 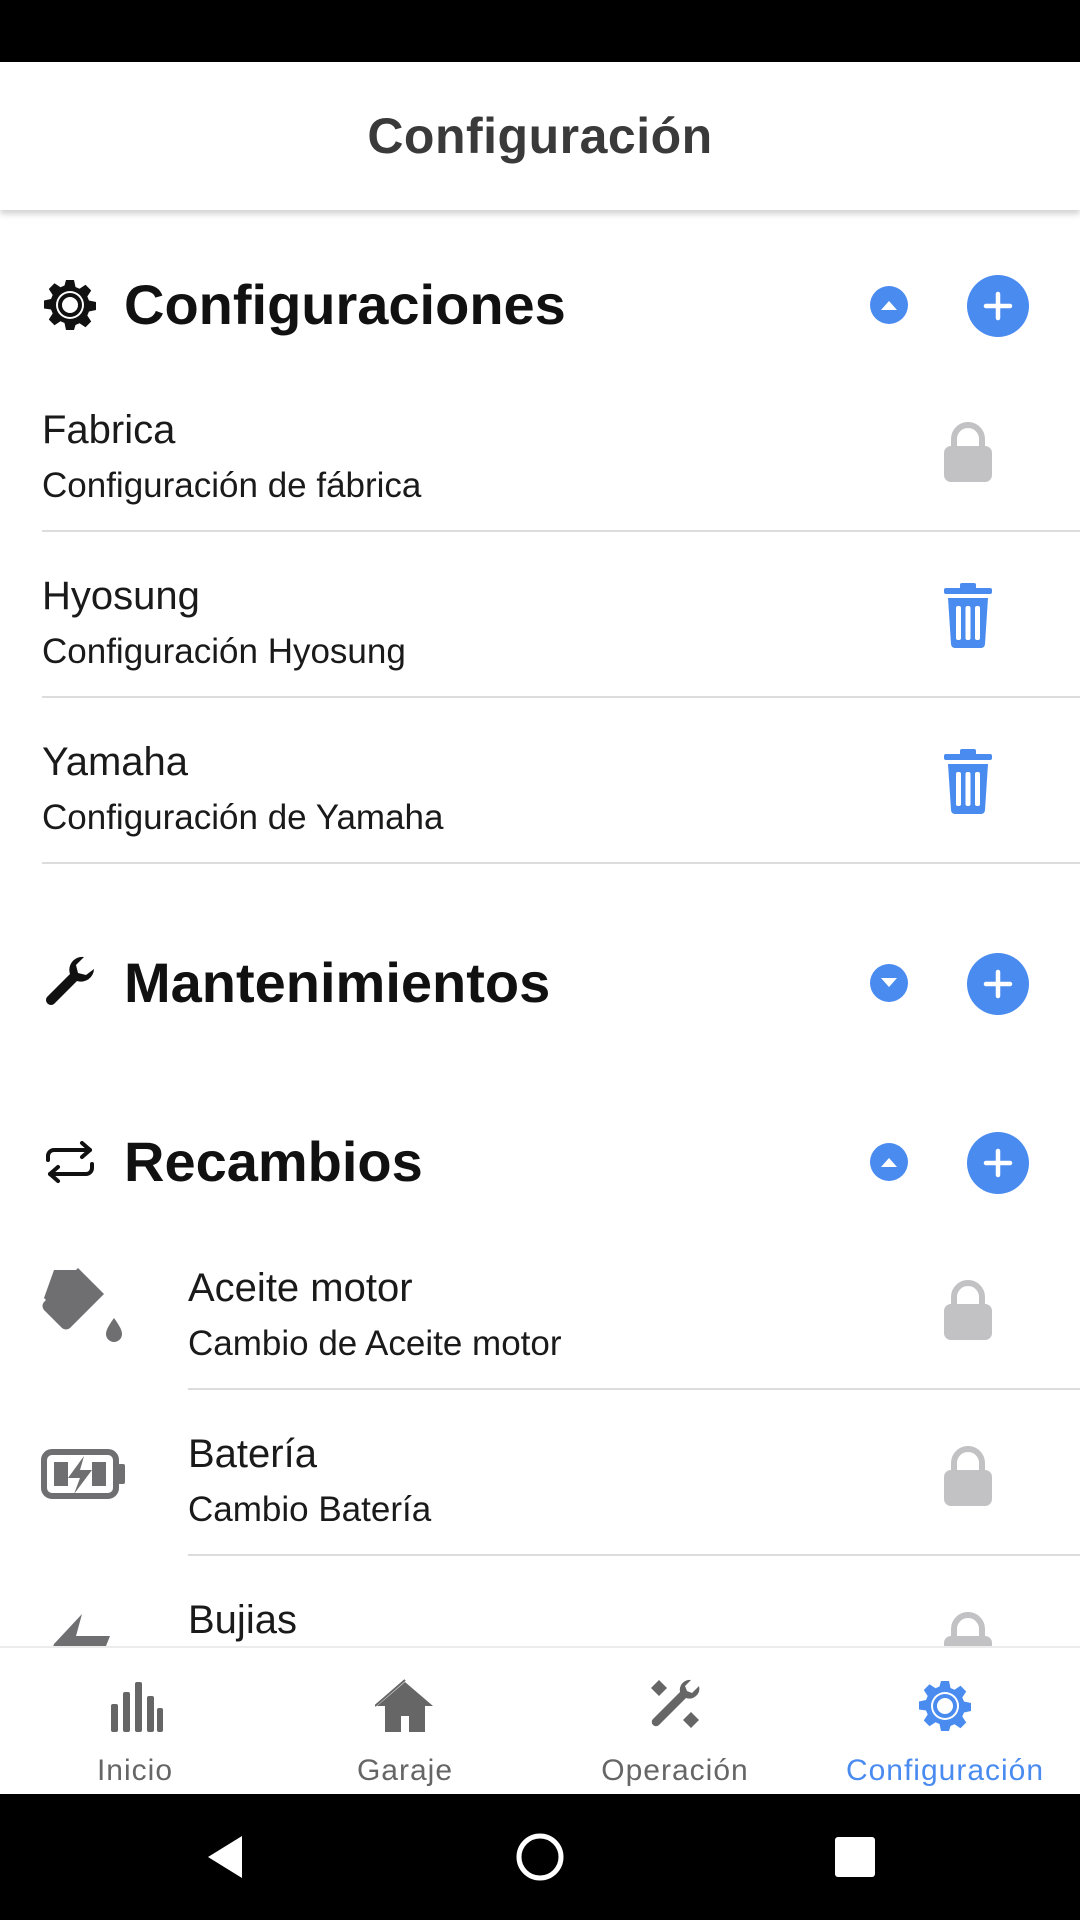 I want to click on spark-plug-icon, so click(x=81, y=1630).